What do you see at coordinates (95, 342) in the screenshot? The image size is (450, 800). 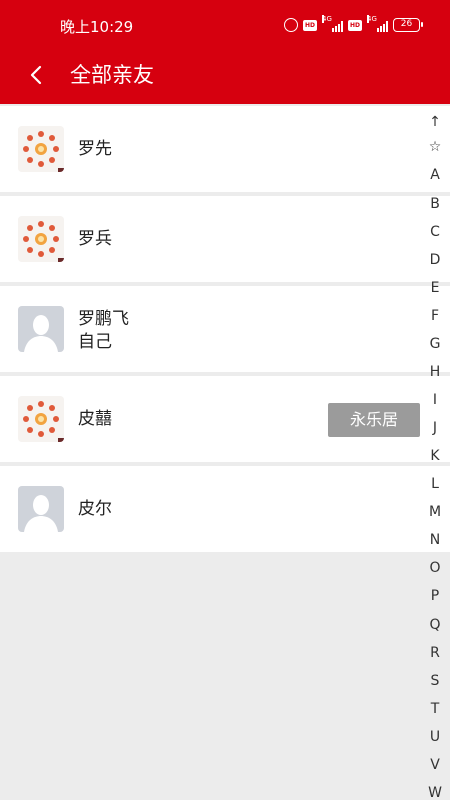 I see `contact-relation: 自己` at bounding box center [95, 342].